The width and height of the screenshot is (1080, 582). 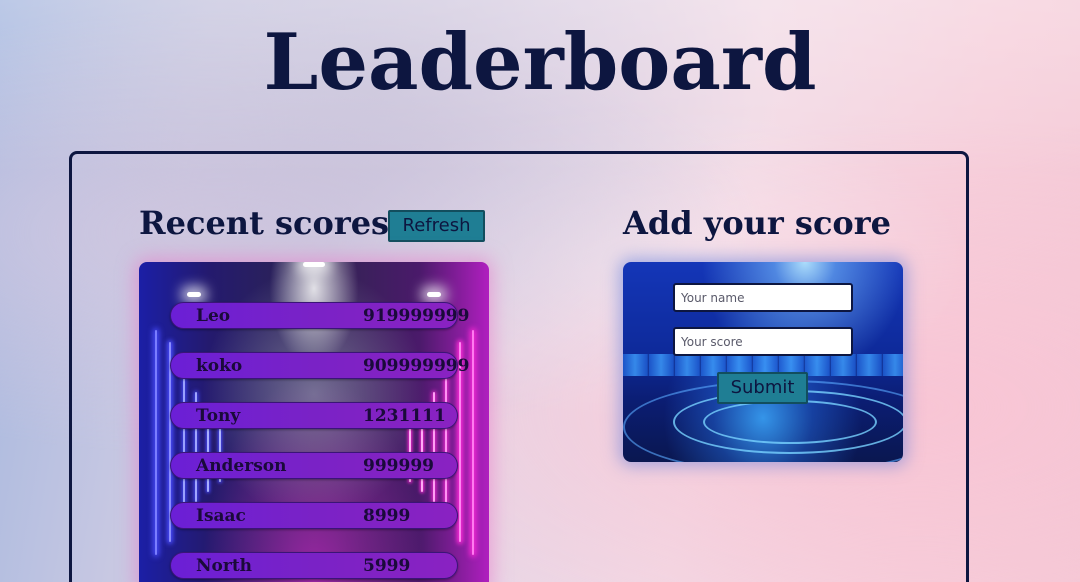 I want to click on score-input, so click(x=763, y=341).